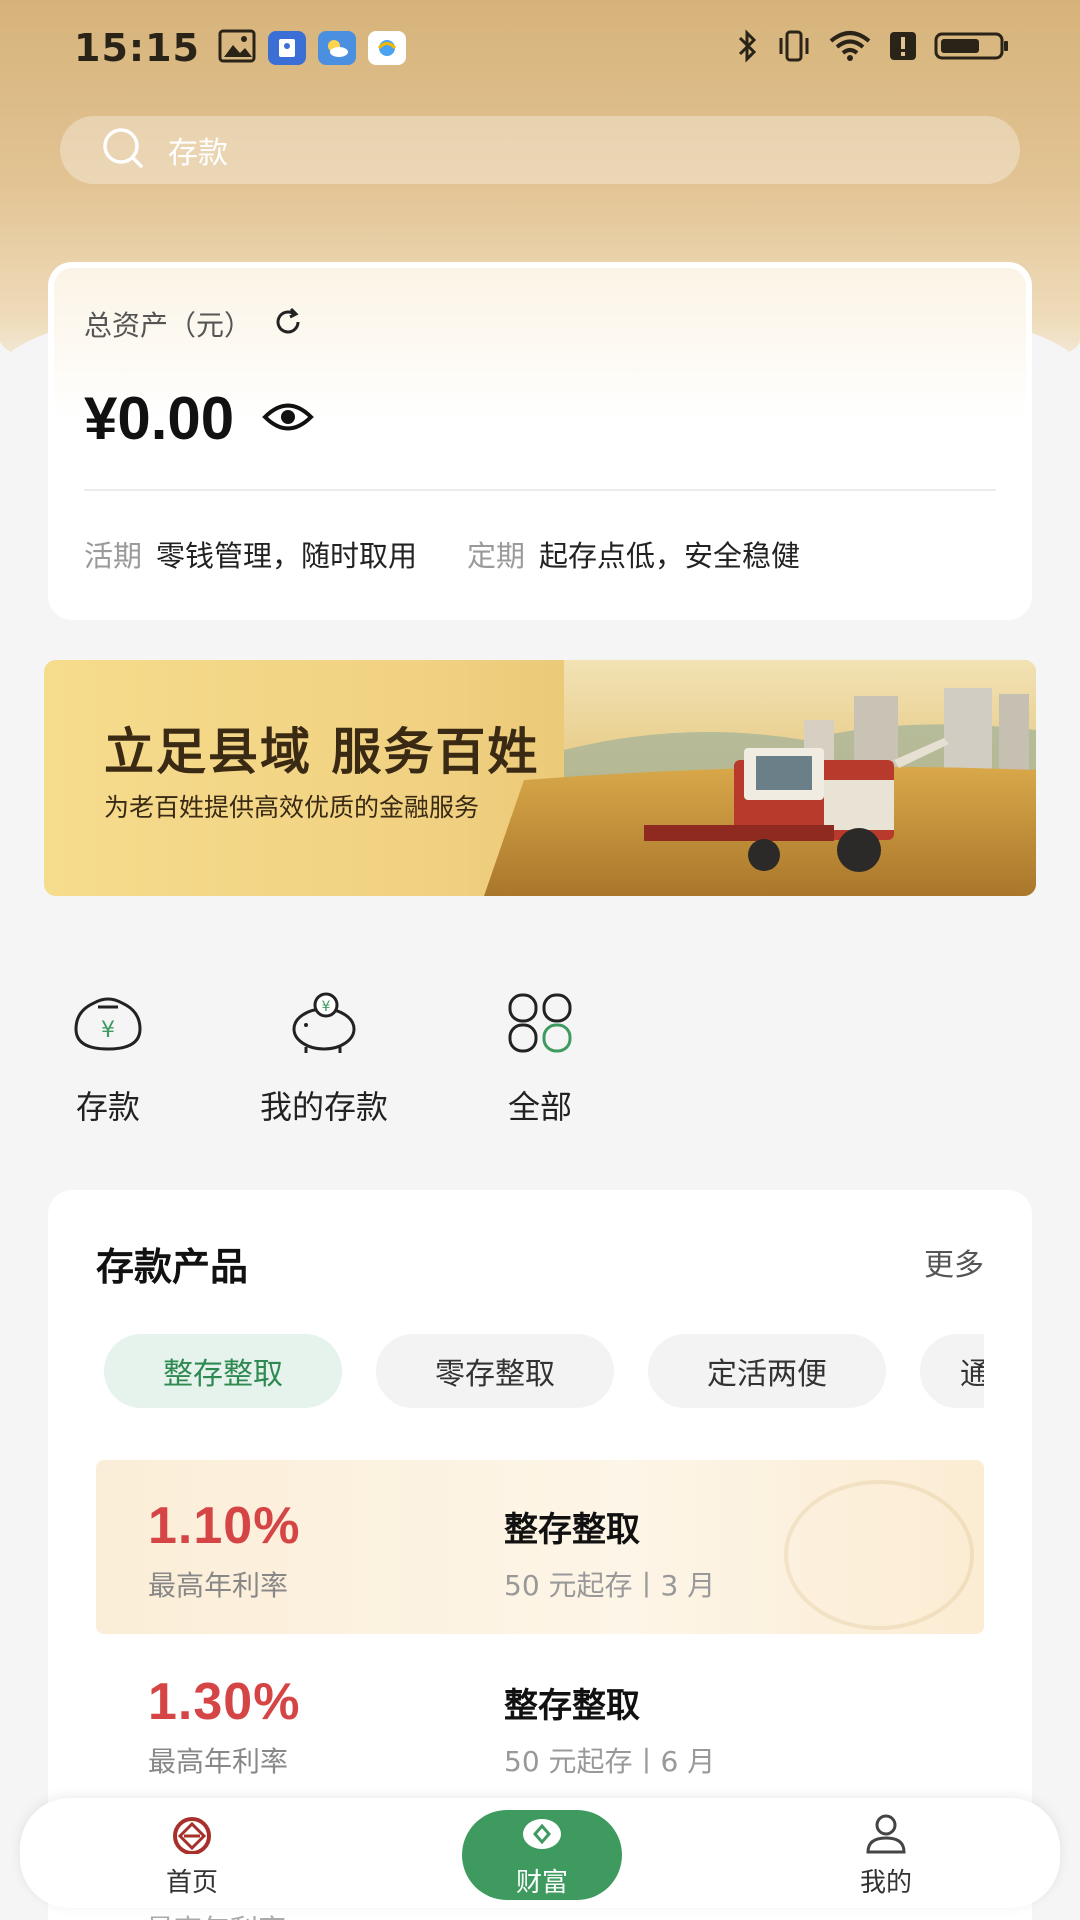 The width and height of the screenshot is (1080, 1920). I want to click on fixed-deposit-desc: 起存点低，安全稳健, so click(669, 554).